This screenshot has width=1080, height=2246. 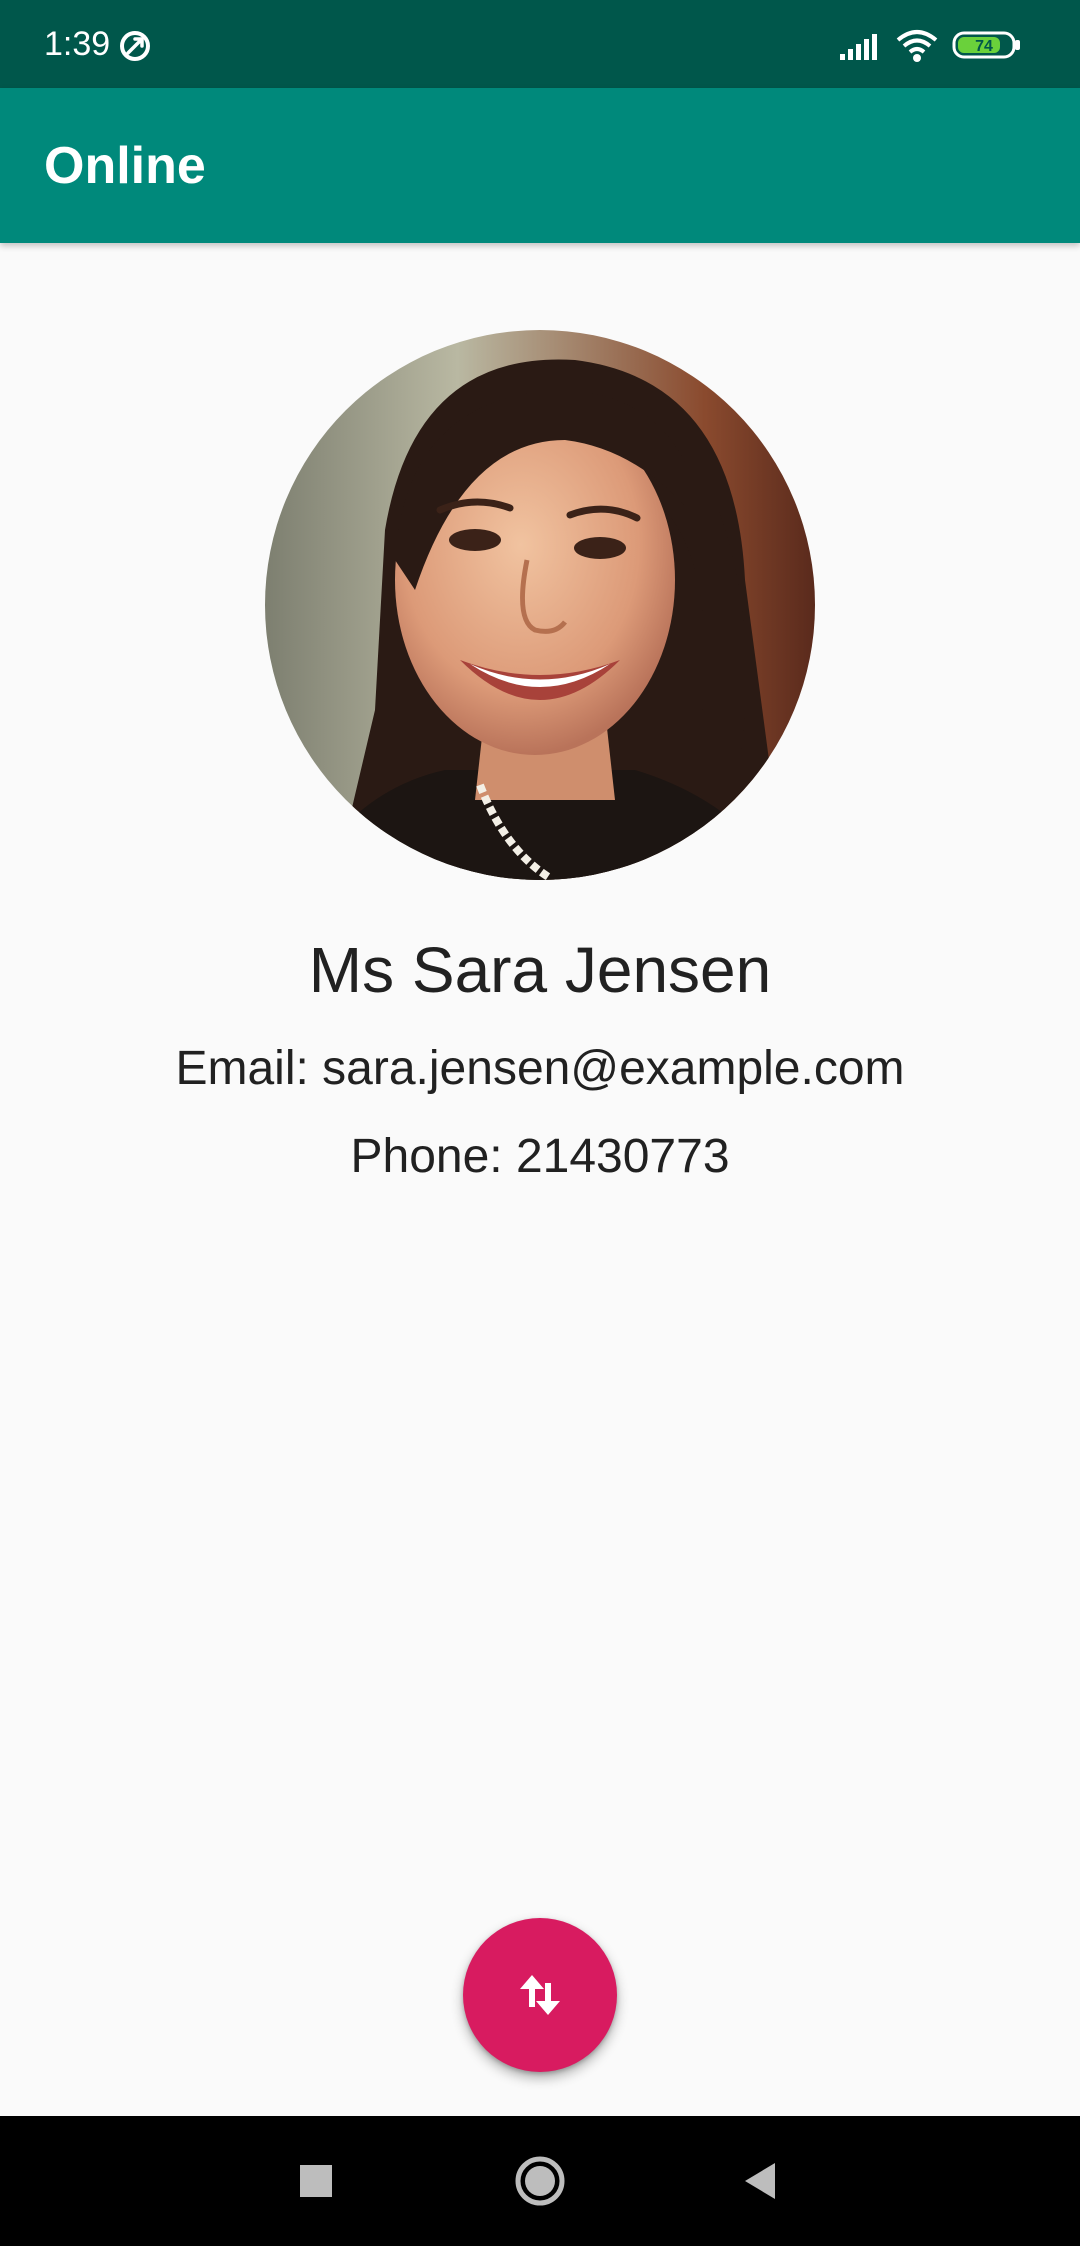 I want to click on profile-email: Email: sara.jensen@example.com, so click(x=540, y=1068).